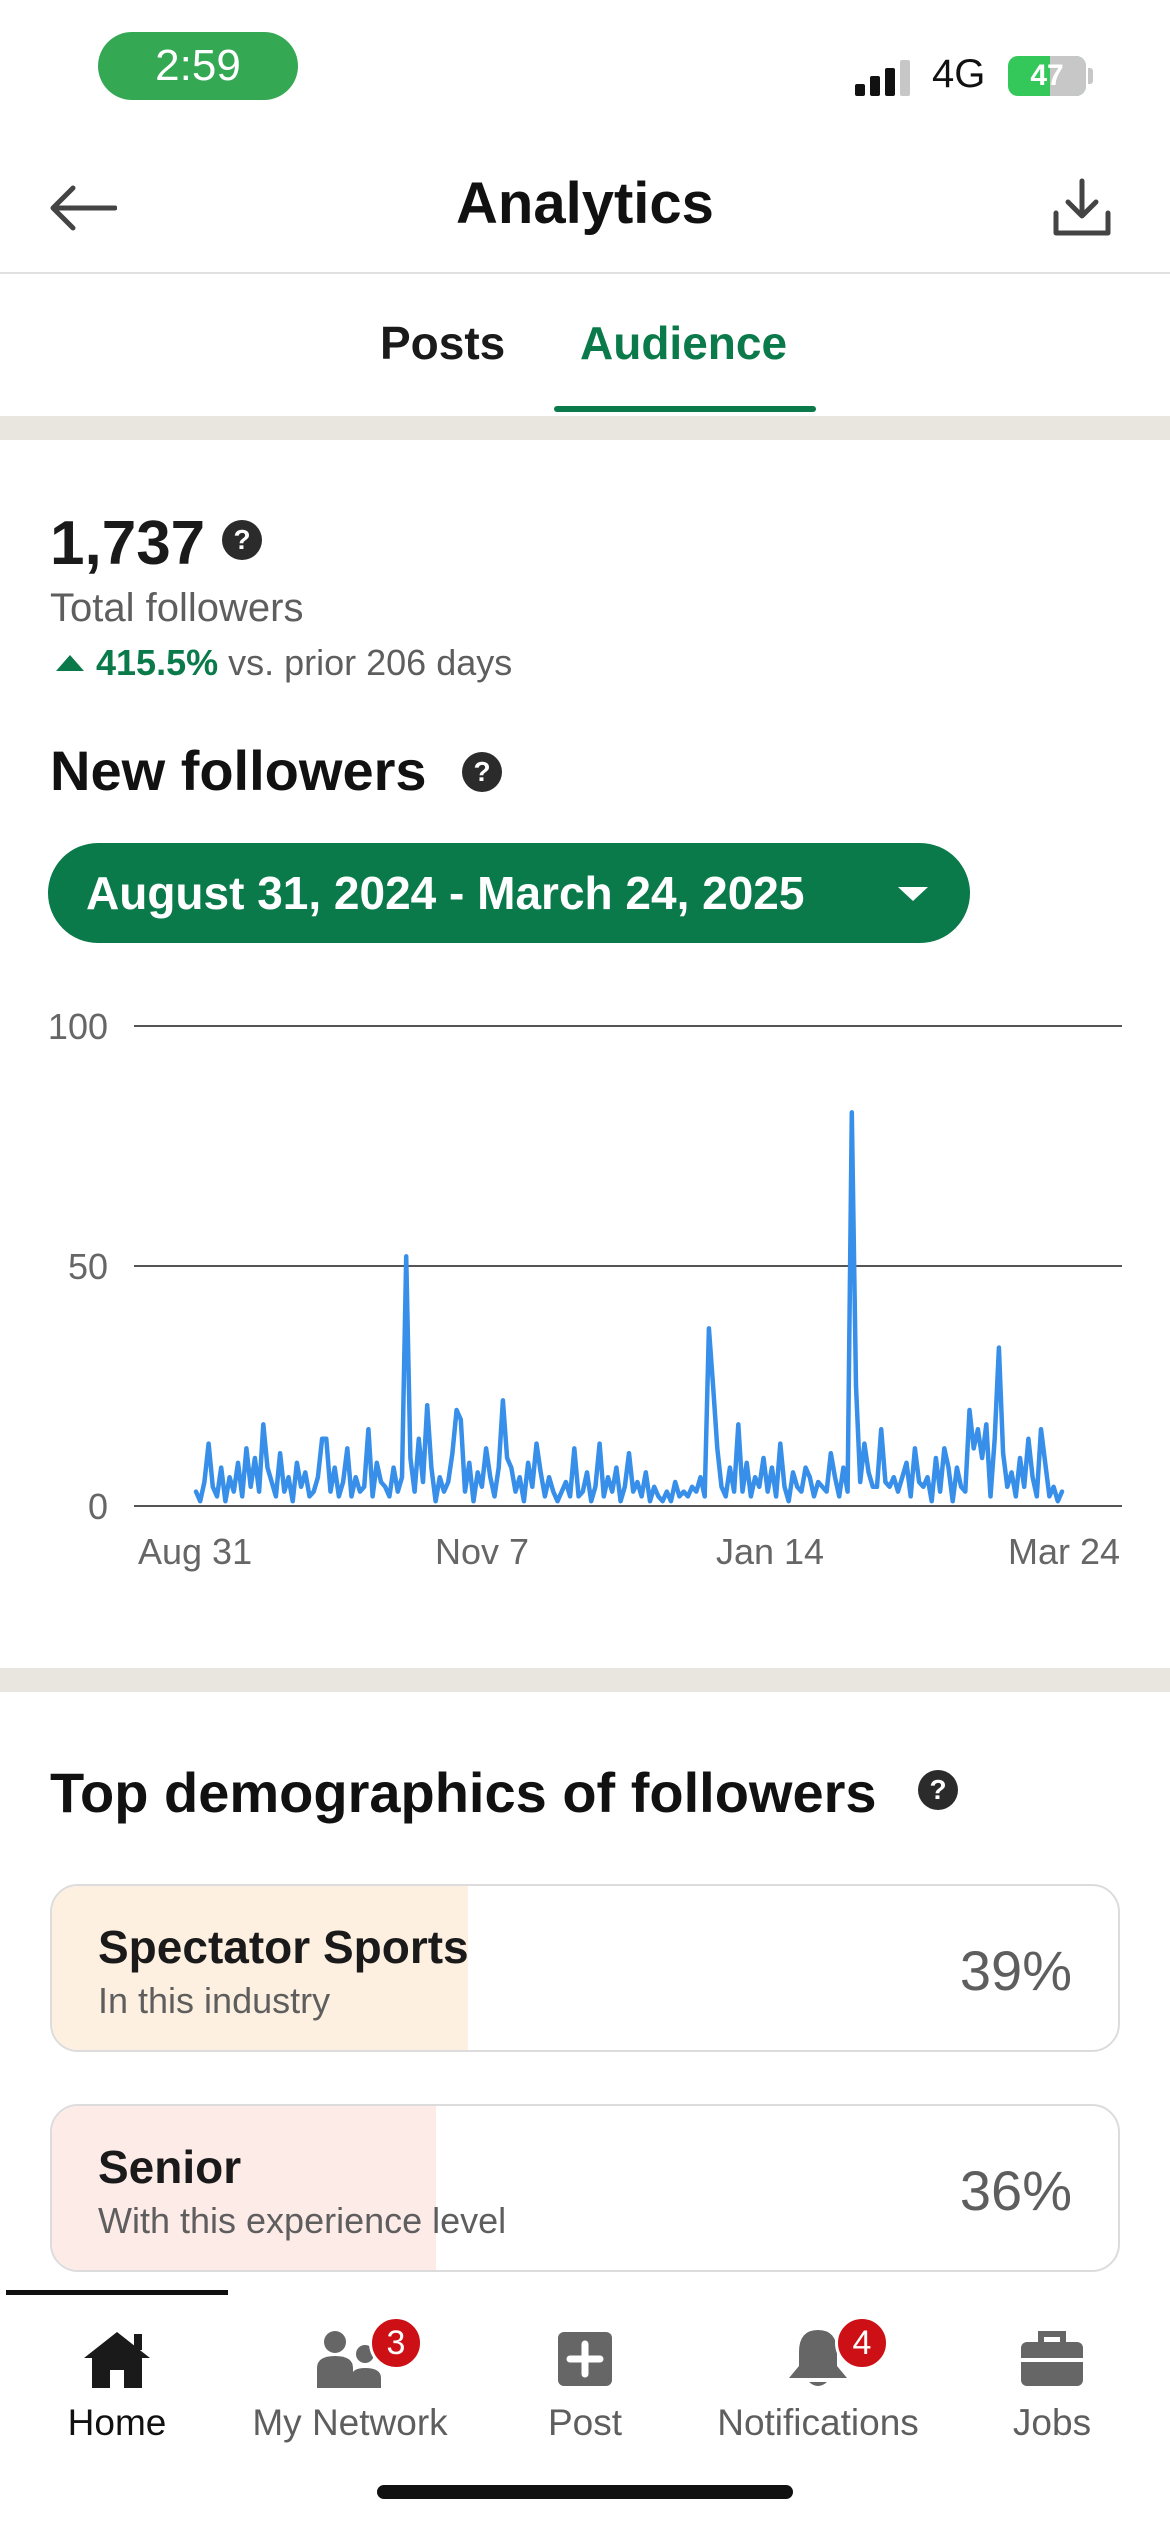 The image size is (1170, 2532). I want to click on followers-growth: 415.5% vs. prior 206 days, so click(284, 663).